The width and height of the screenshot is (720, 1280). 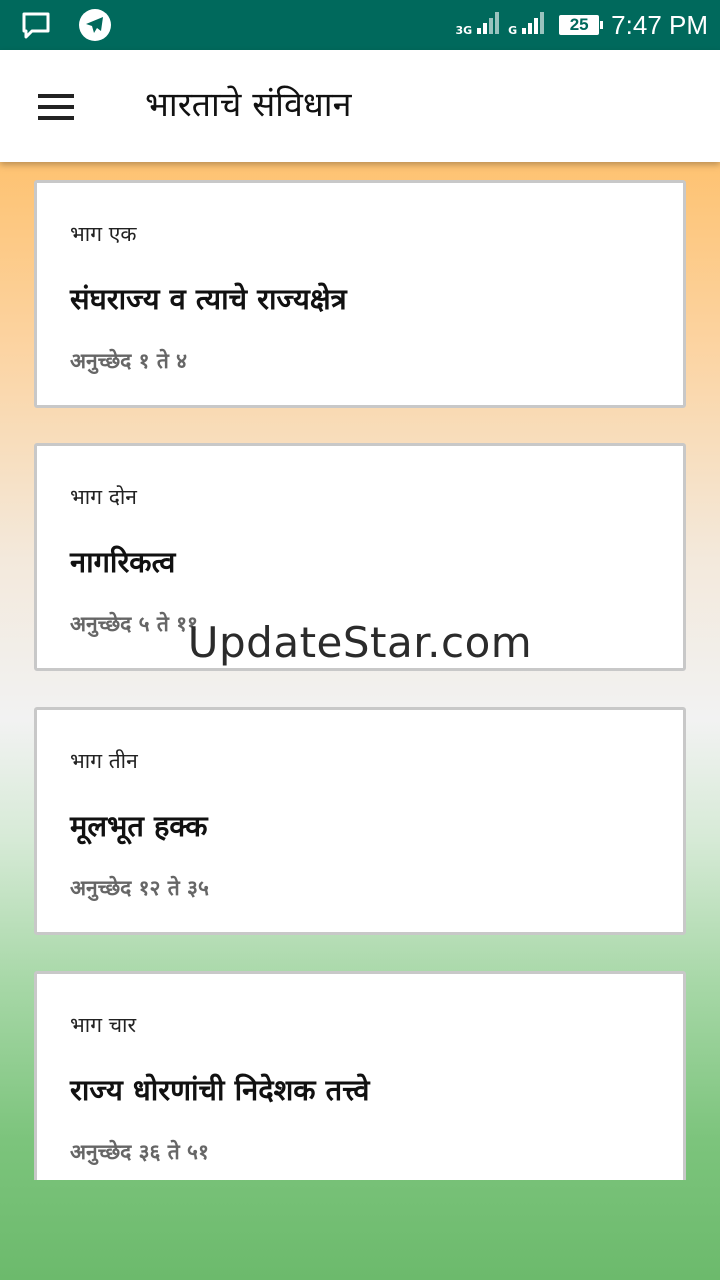 I want to click on part-number: भाग चार, so click(x=103, y=1025).